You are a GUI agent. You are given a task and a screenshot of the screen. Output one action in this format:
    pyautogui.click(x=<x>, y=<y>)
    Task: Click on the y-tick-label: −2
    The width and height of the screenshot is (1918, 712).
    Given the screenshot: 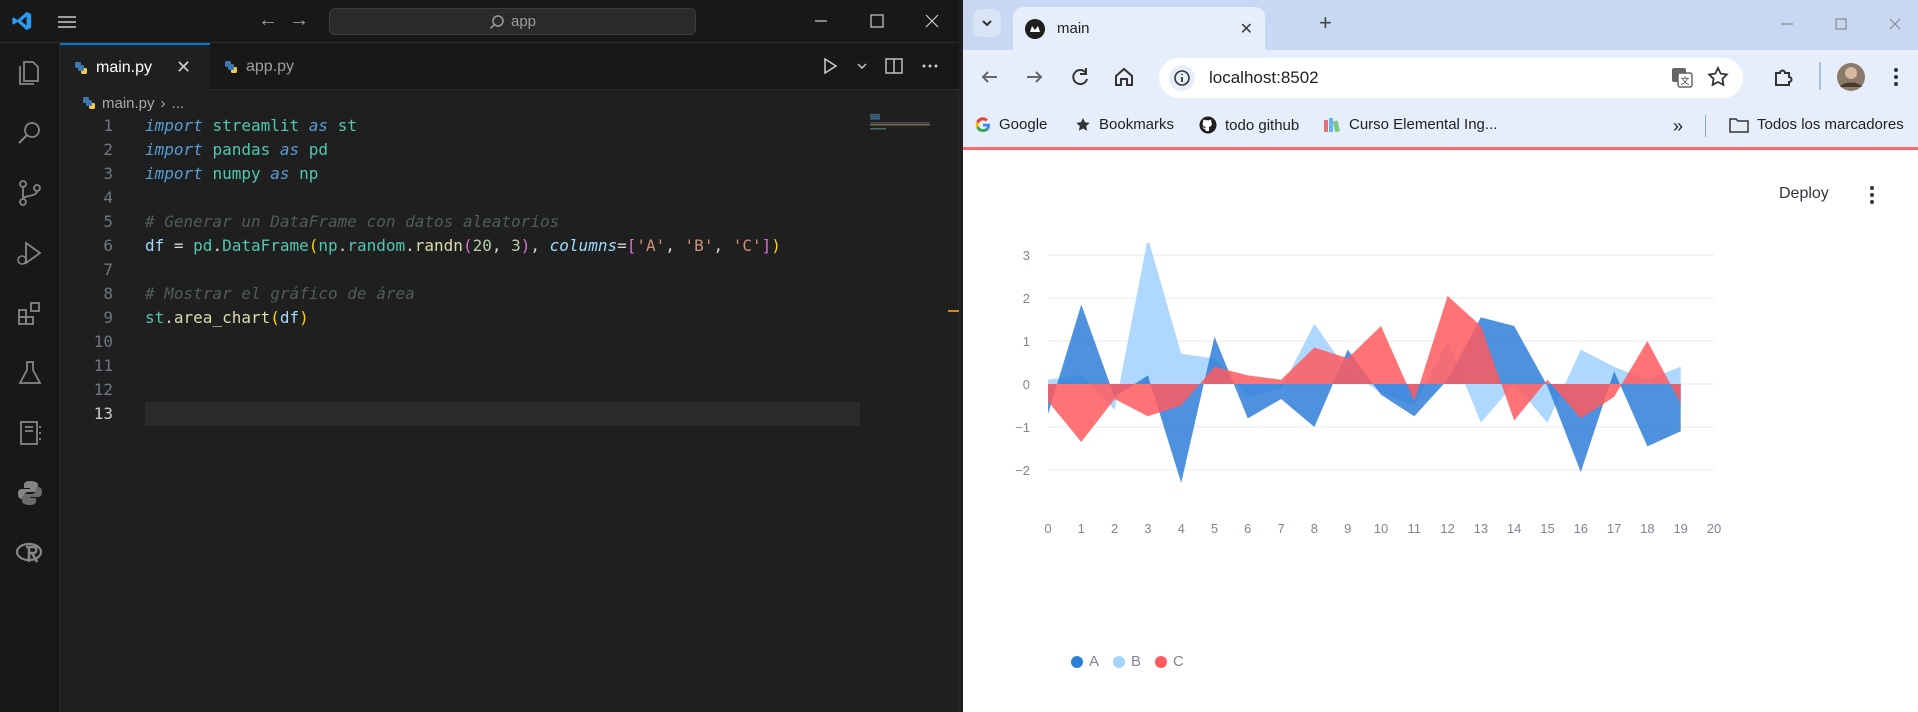 What is the action you would take?
    pyautogui.click(x=1022, y=470)
    